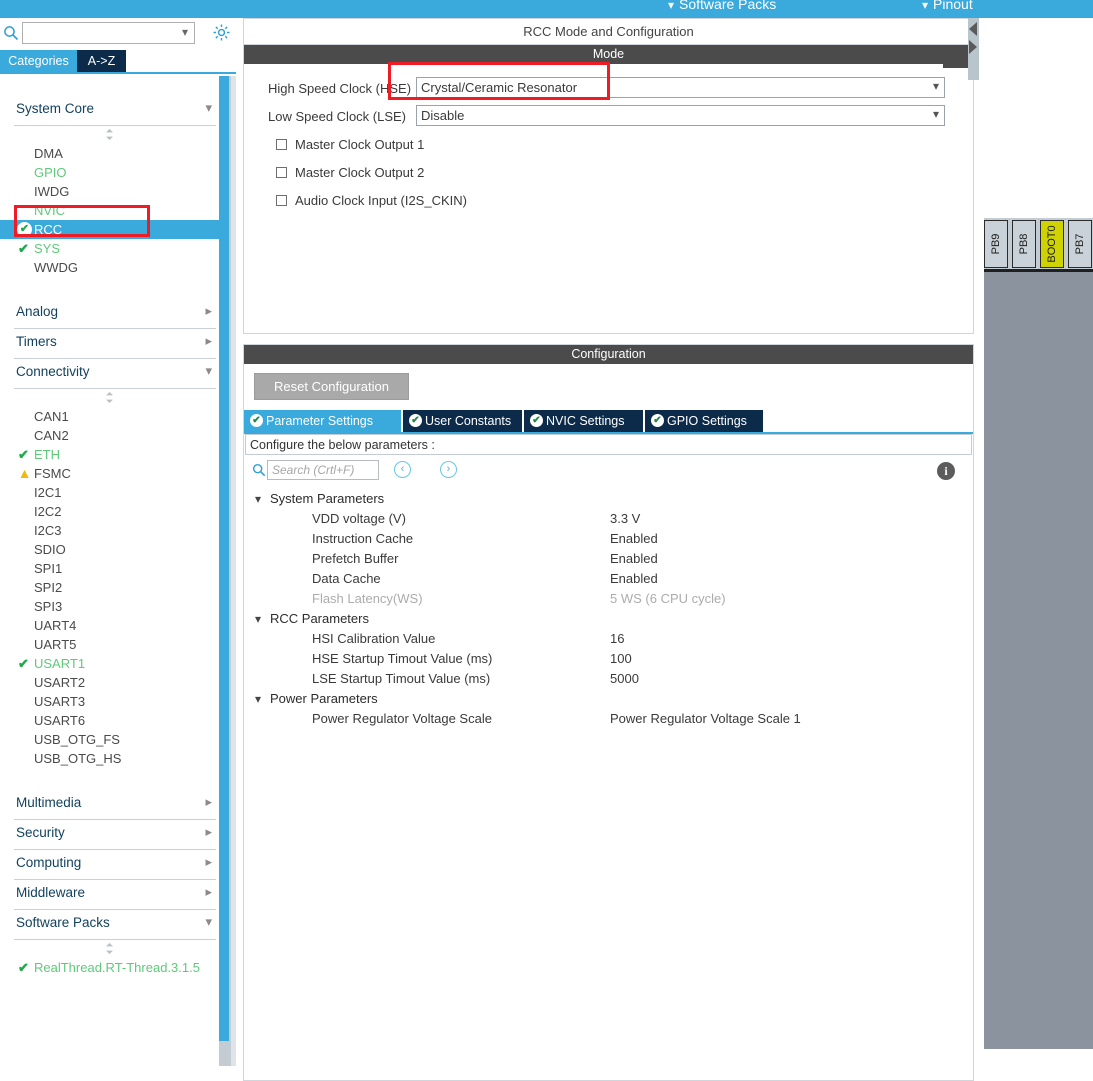  Describe the element at coordinates (108, 33) in the screenshot. I see `sidebar-search-input: ▾` at that location.